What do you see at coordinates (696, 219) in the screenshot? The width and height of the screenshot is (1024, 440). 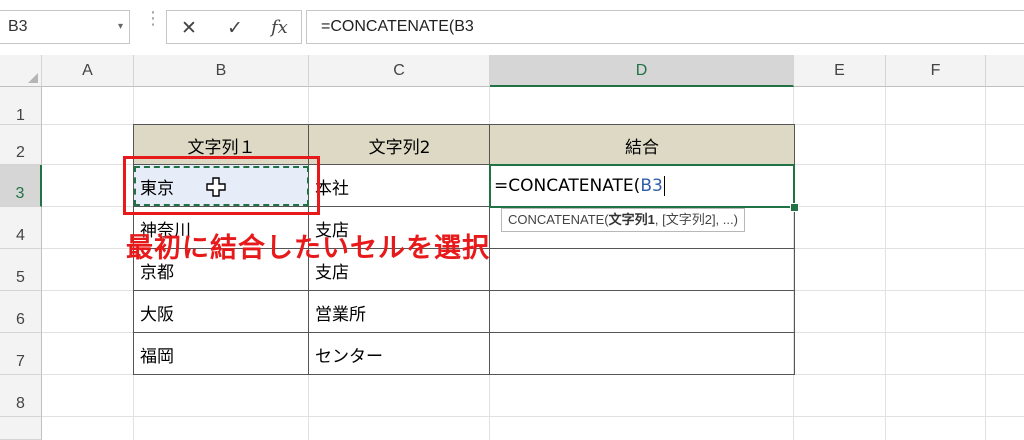 I see `tooltip-rest: , [文字列2], ...)` at bounding box center [696, 219].